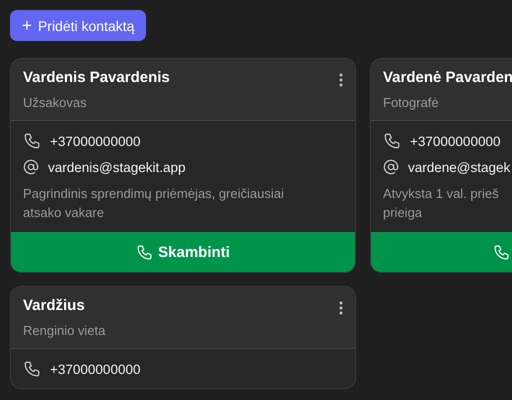 The image size is (512, 400). What do you see at coordinates (54, 305) in the screenshot?
I see `contact-name: Vardžius` at bounding box center [54, 305].